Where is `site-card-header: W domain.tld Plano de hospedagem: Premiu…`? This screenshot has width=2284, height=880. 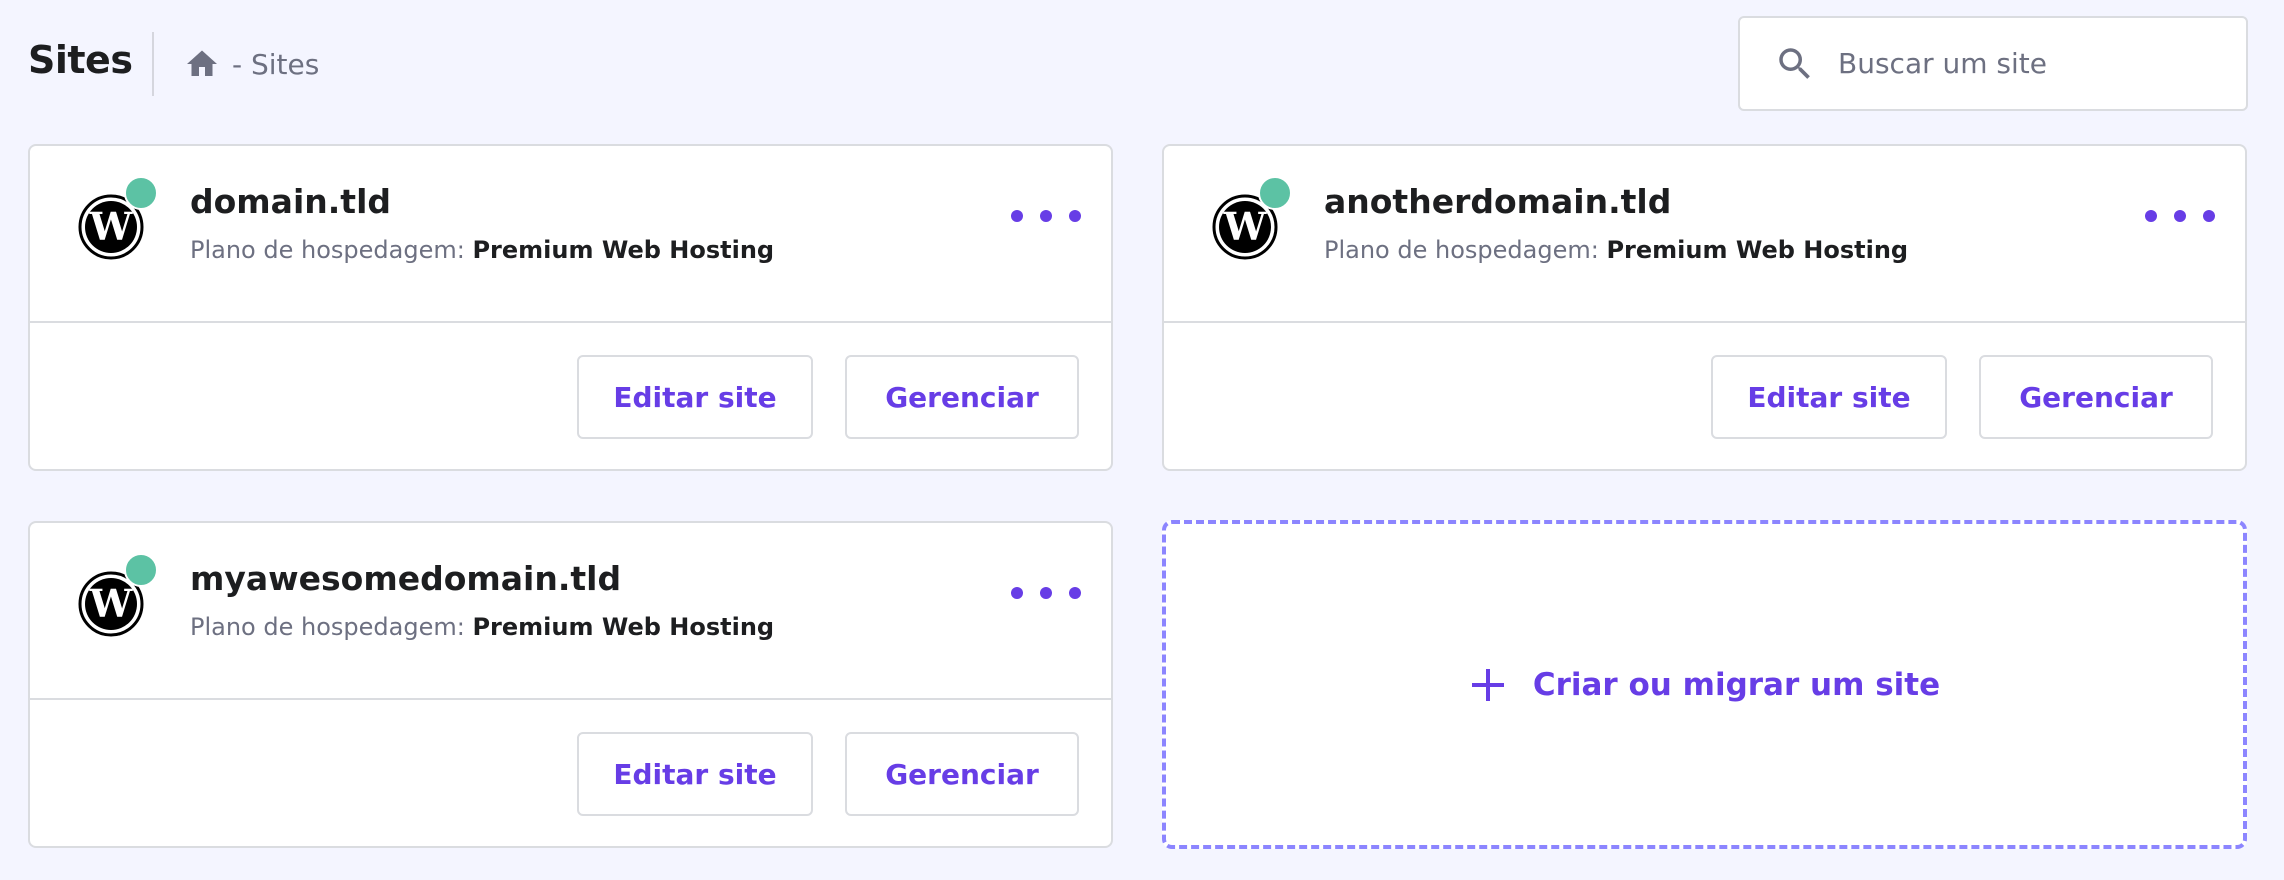
site-card-header: W domain.tld Plano de hospedagem: Premiu… is located at coordinates (570, 233).